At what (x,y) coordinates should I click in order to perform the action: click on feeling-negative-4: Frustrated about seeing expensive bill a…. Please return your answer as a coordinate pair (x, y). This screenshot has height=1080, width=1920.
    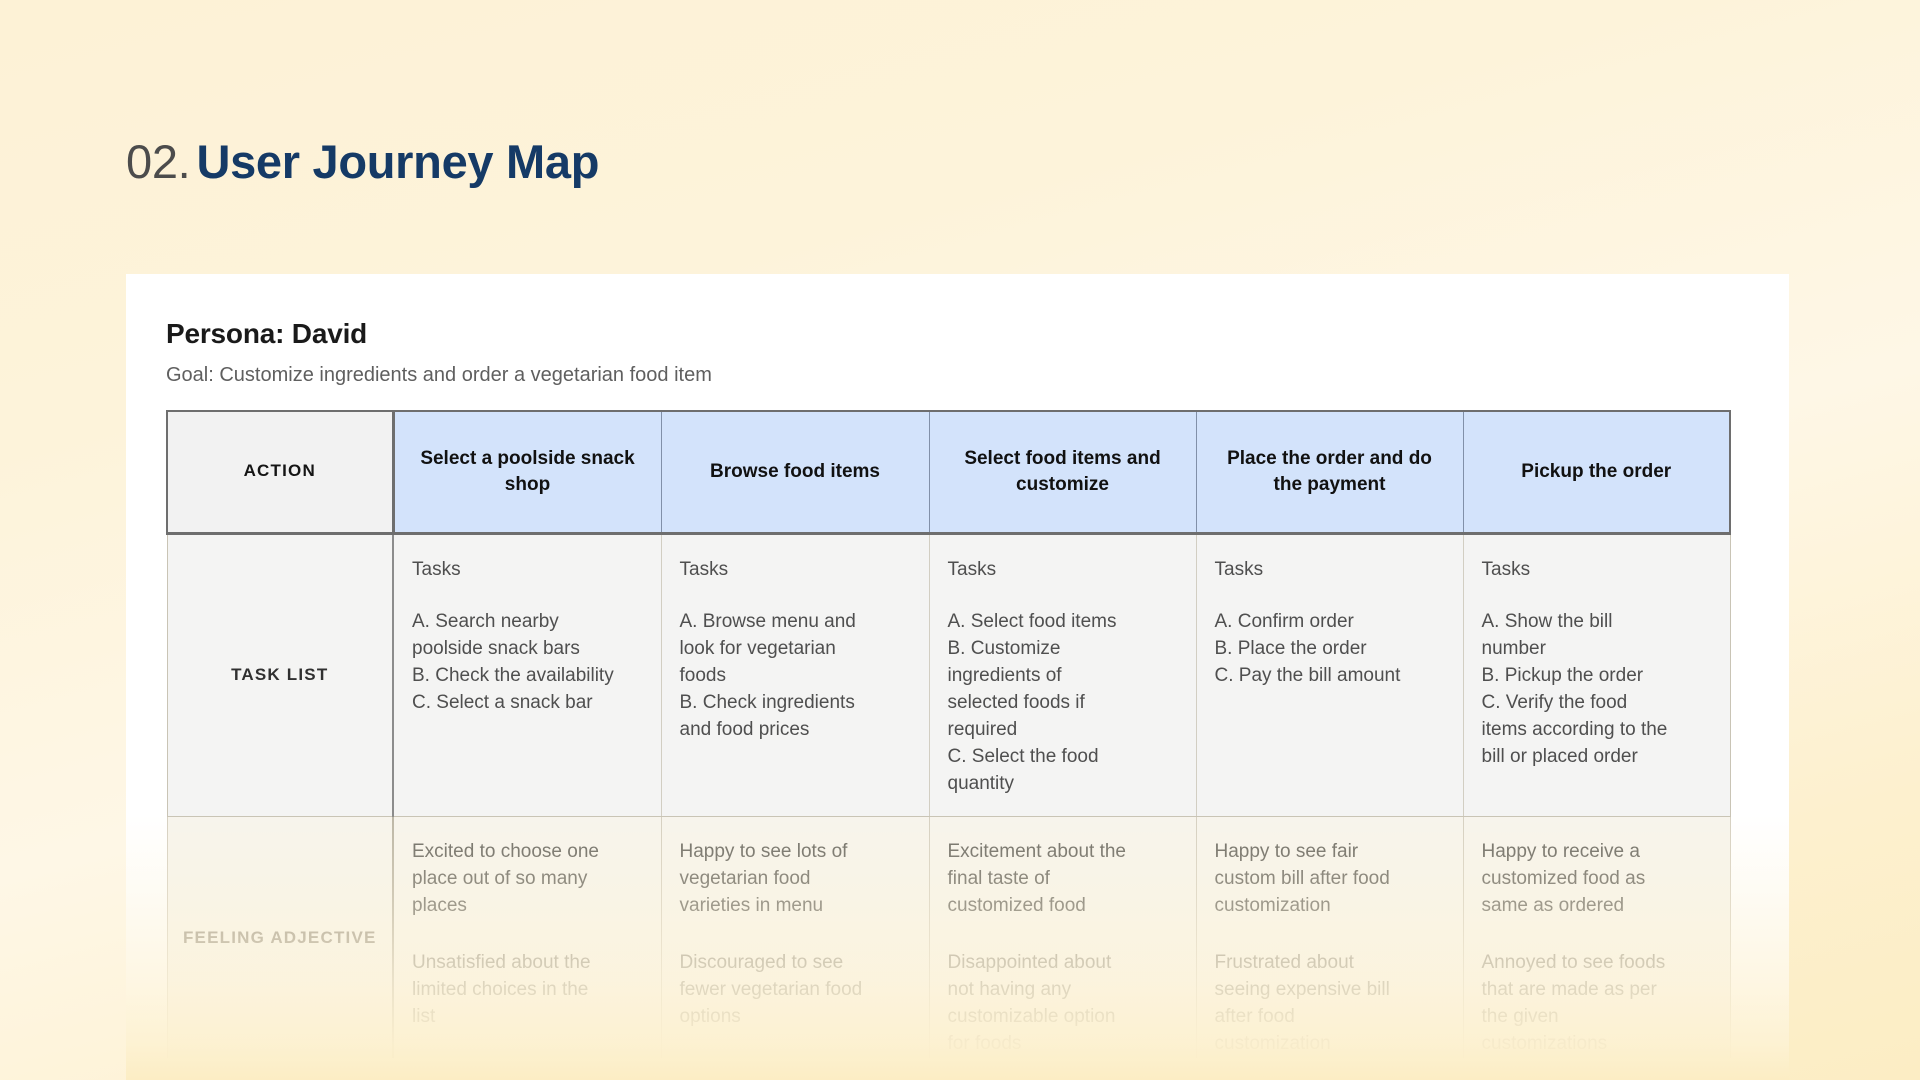
    Looking at the image, I should click on (1302, 1003).